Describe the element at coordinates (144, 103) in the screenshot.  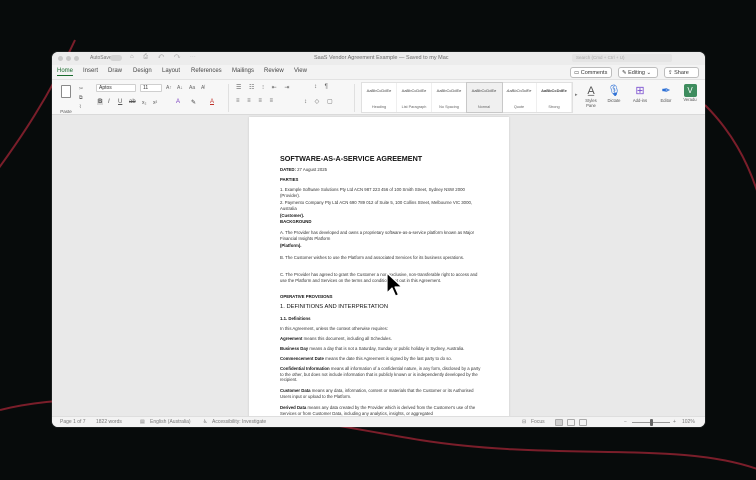
I see `subscript-icon: x₂` at that location.